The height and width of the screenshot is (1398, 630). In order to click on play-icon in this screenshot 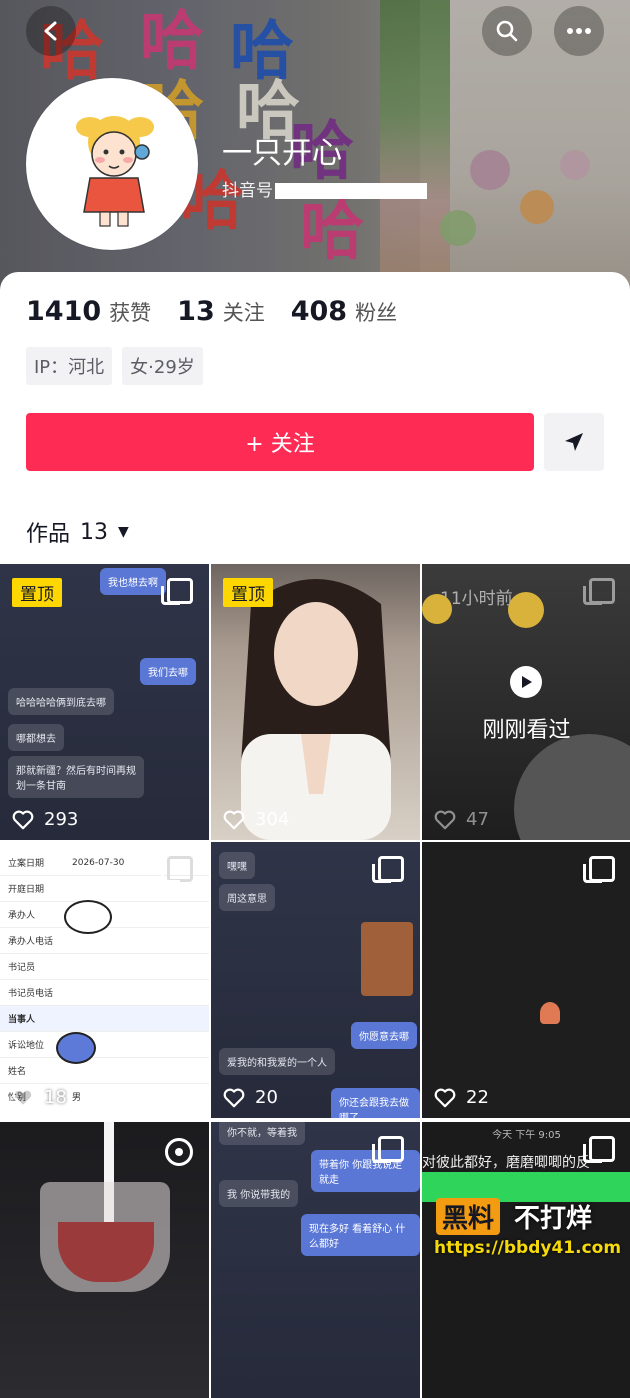, I will do `click(527, 682)`.